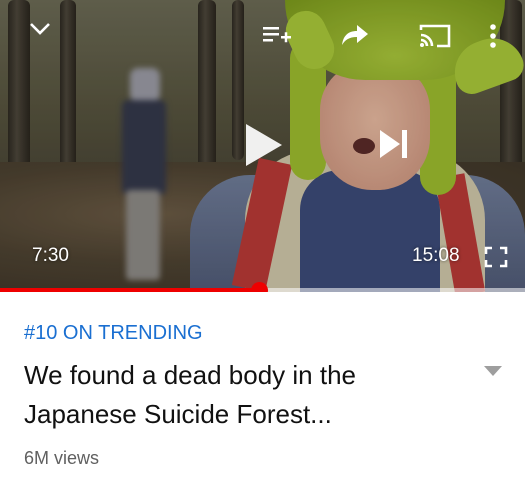 The image size is (525, 483). I want to click on play-icon, so click(264, 145).